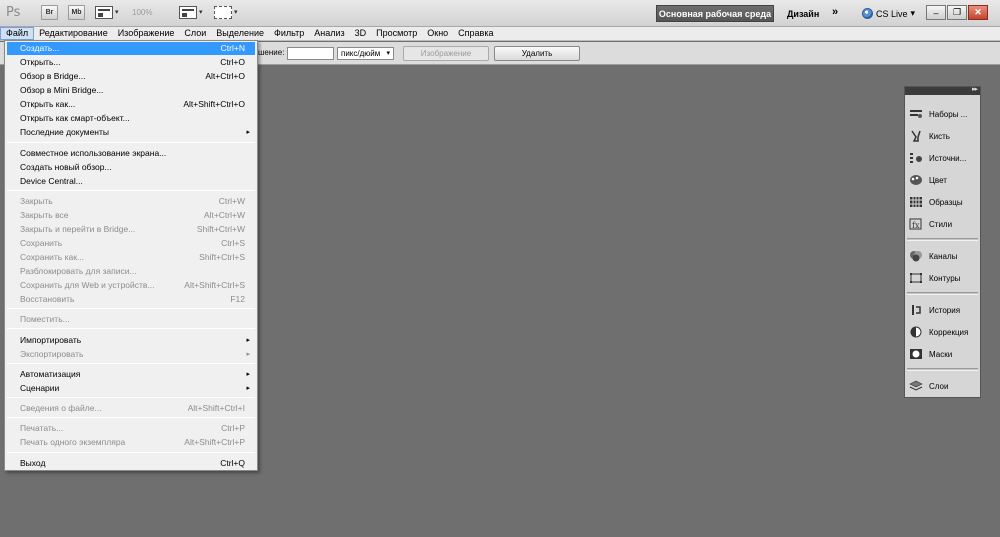 Image resolution: width=1000 pixels, height=537 pixels. What do you see at coordinates (835, 12) in the screenshot?
I see `more-workspaces-icon: »` at bounding box center [835, 12].